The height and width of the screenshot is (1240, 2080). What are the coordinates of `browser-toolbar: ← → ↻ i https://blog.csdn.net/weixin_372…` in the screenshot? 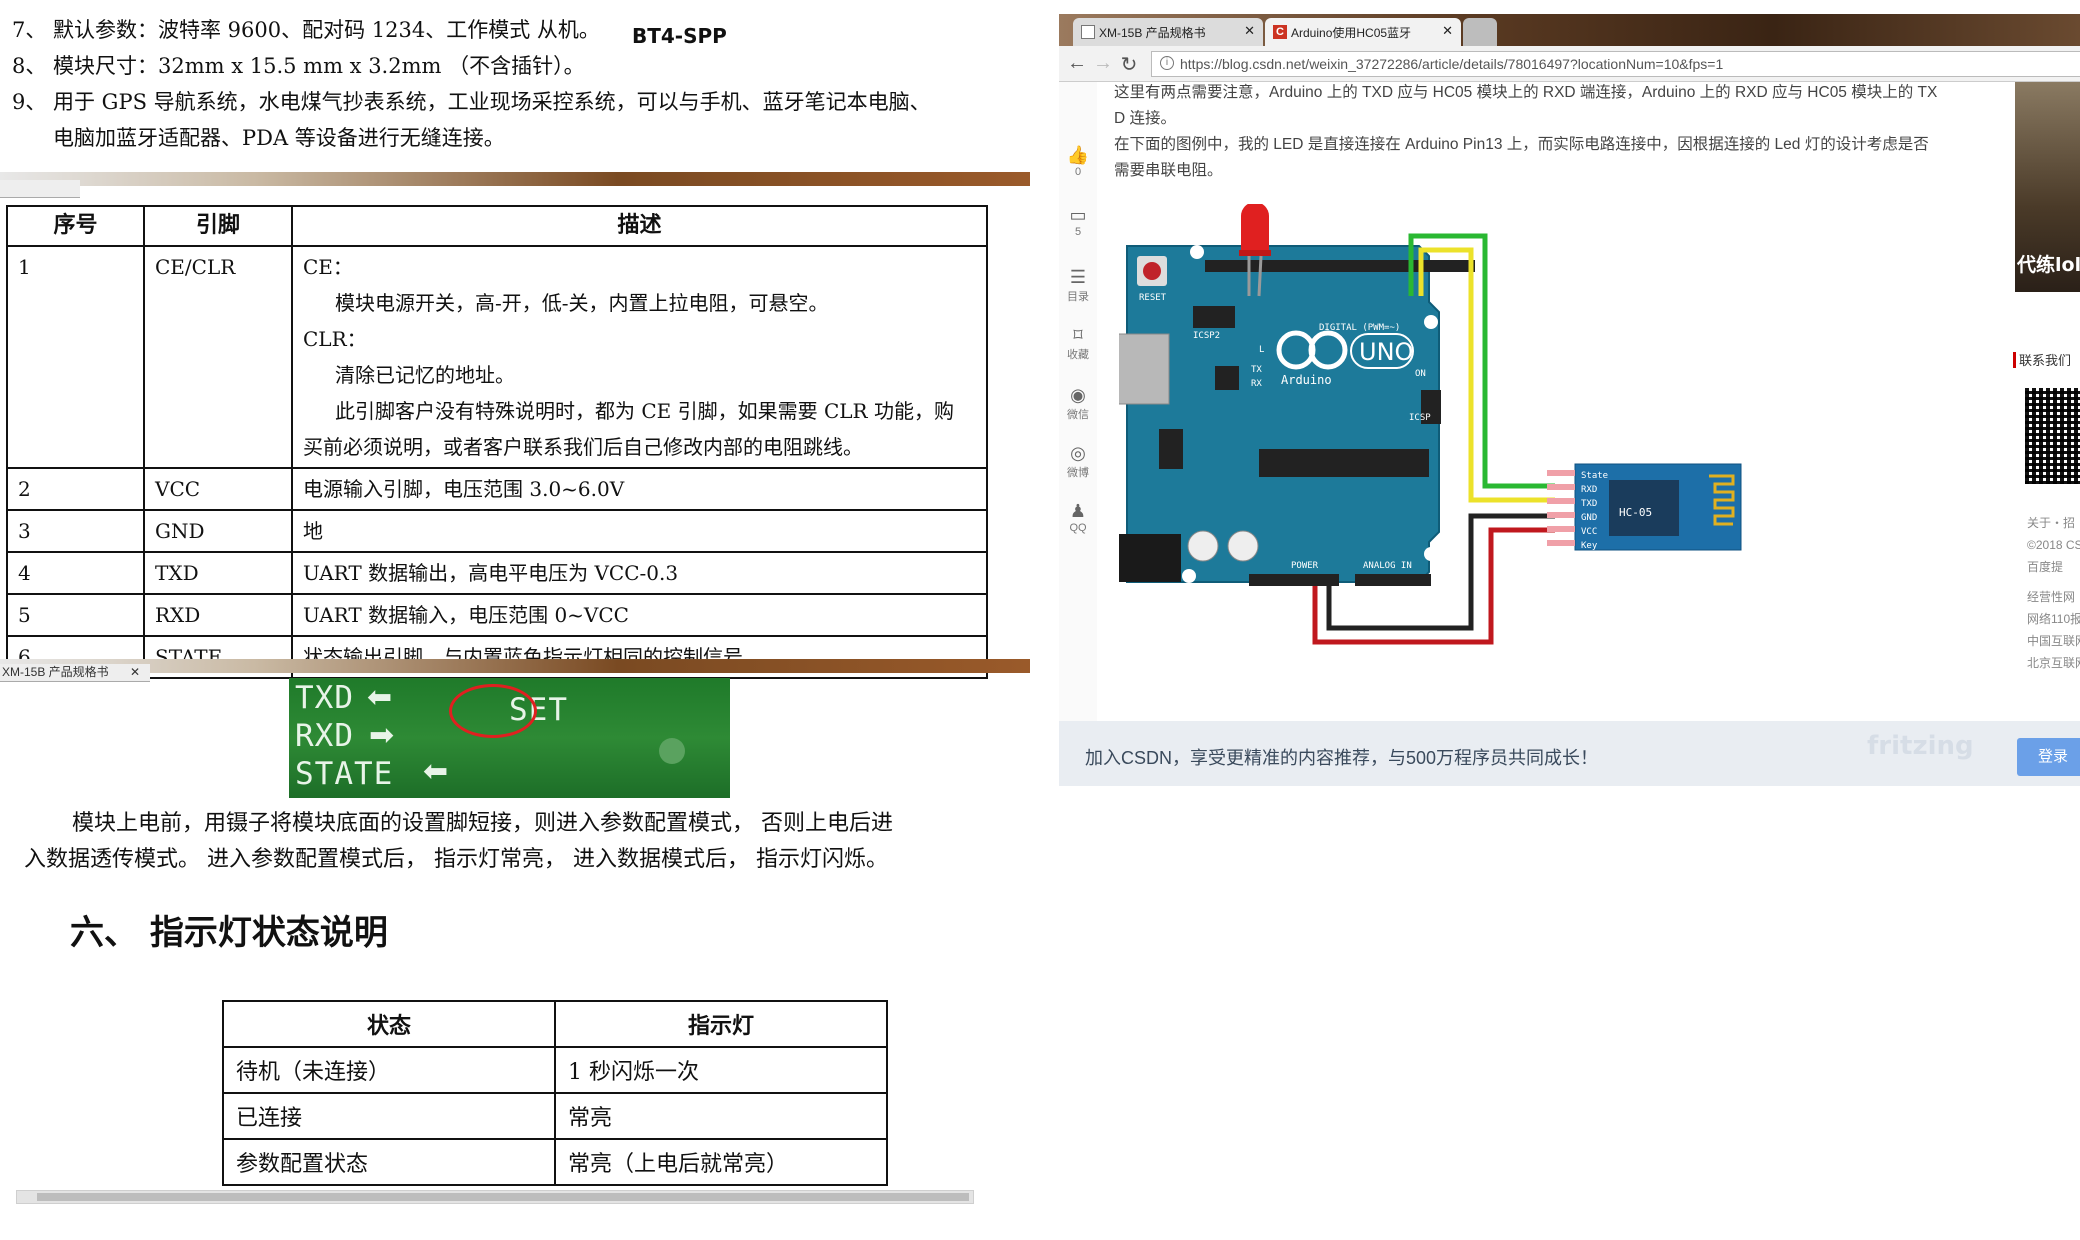 It's located at (1569, 64).